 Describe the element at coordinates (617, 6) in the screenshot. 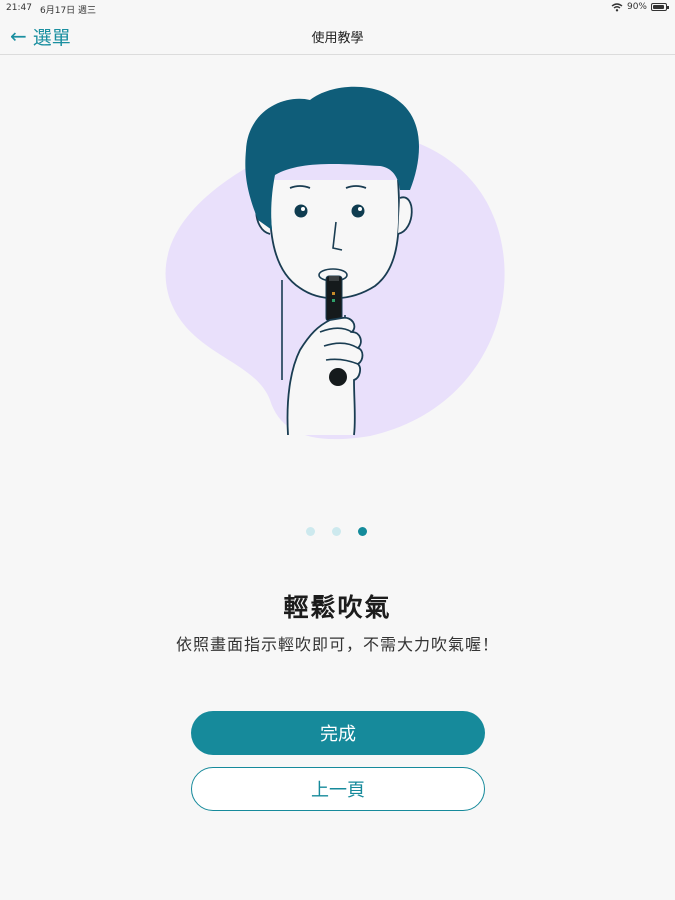

I see `wifi-icon` at that location.